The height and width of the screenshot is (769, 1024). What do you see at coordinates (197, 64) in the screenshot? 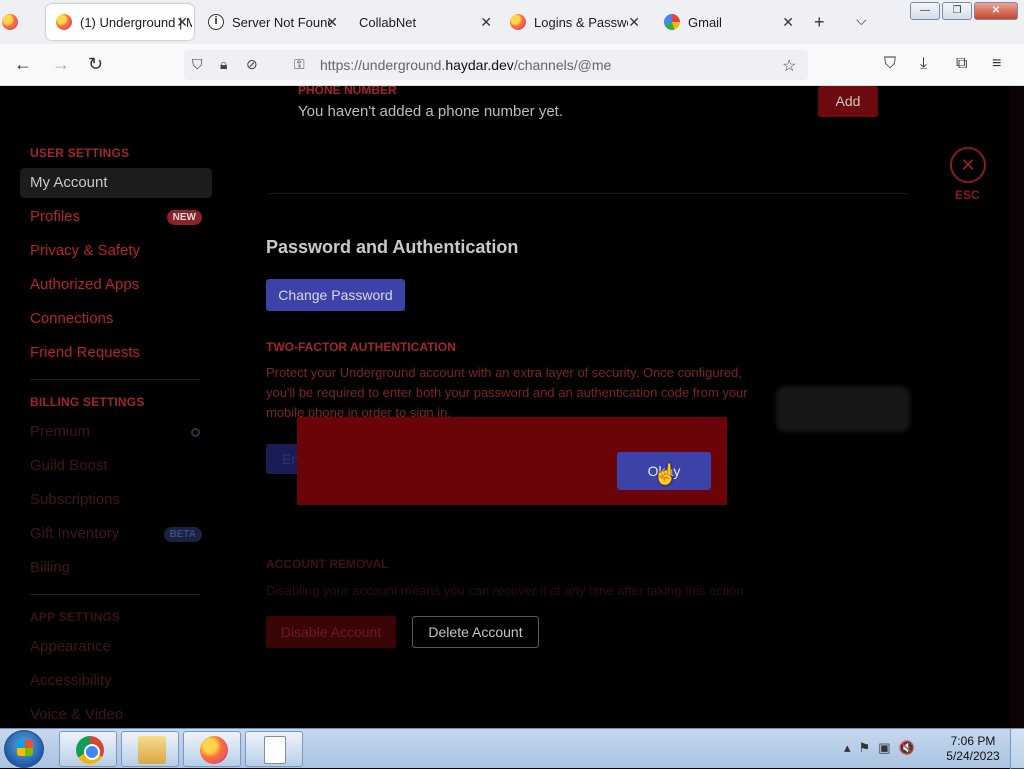
I see `shield-icon: ⛉` at bounding box center [197, 64].